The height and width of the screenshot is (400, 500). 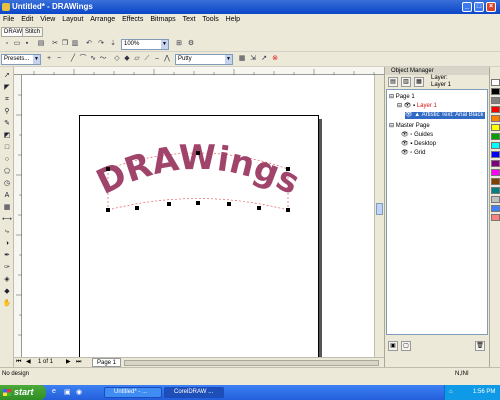 I want to click on open-icon: ▭, so click(x=17, y=44).